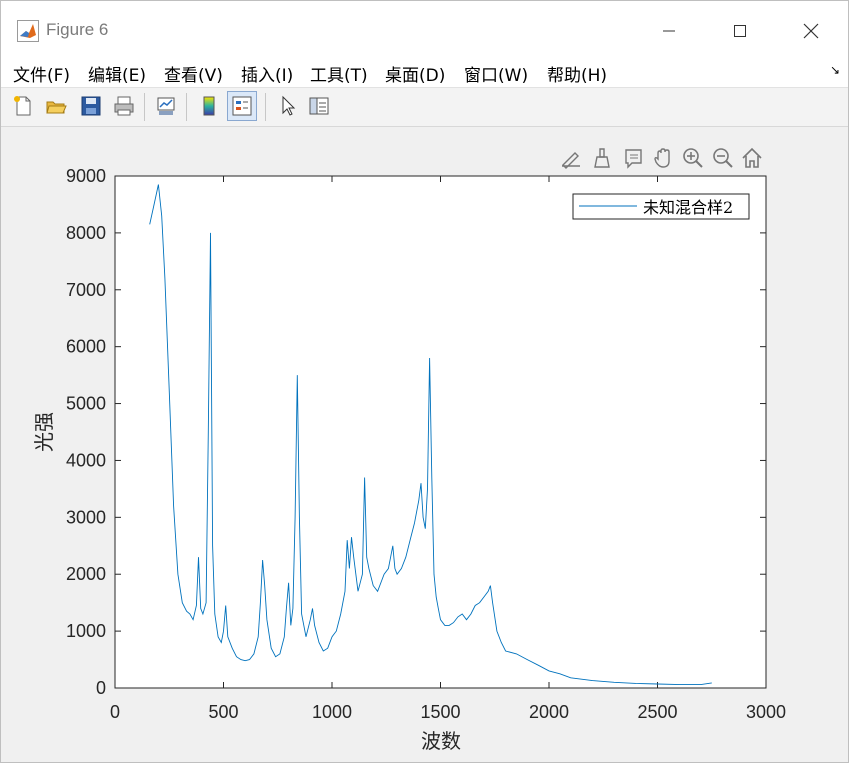  I want to click on x-axis-label: 波数, so click(441, 741).